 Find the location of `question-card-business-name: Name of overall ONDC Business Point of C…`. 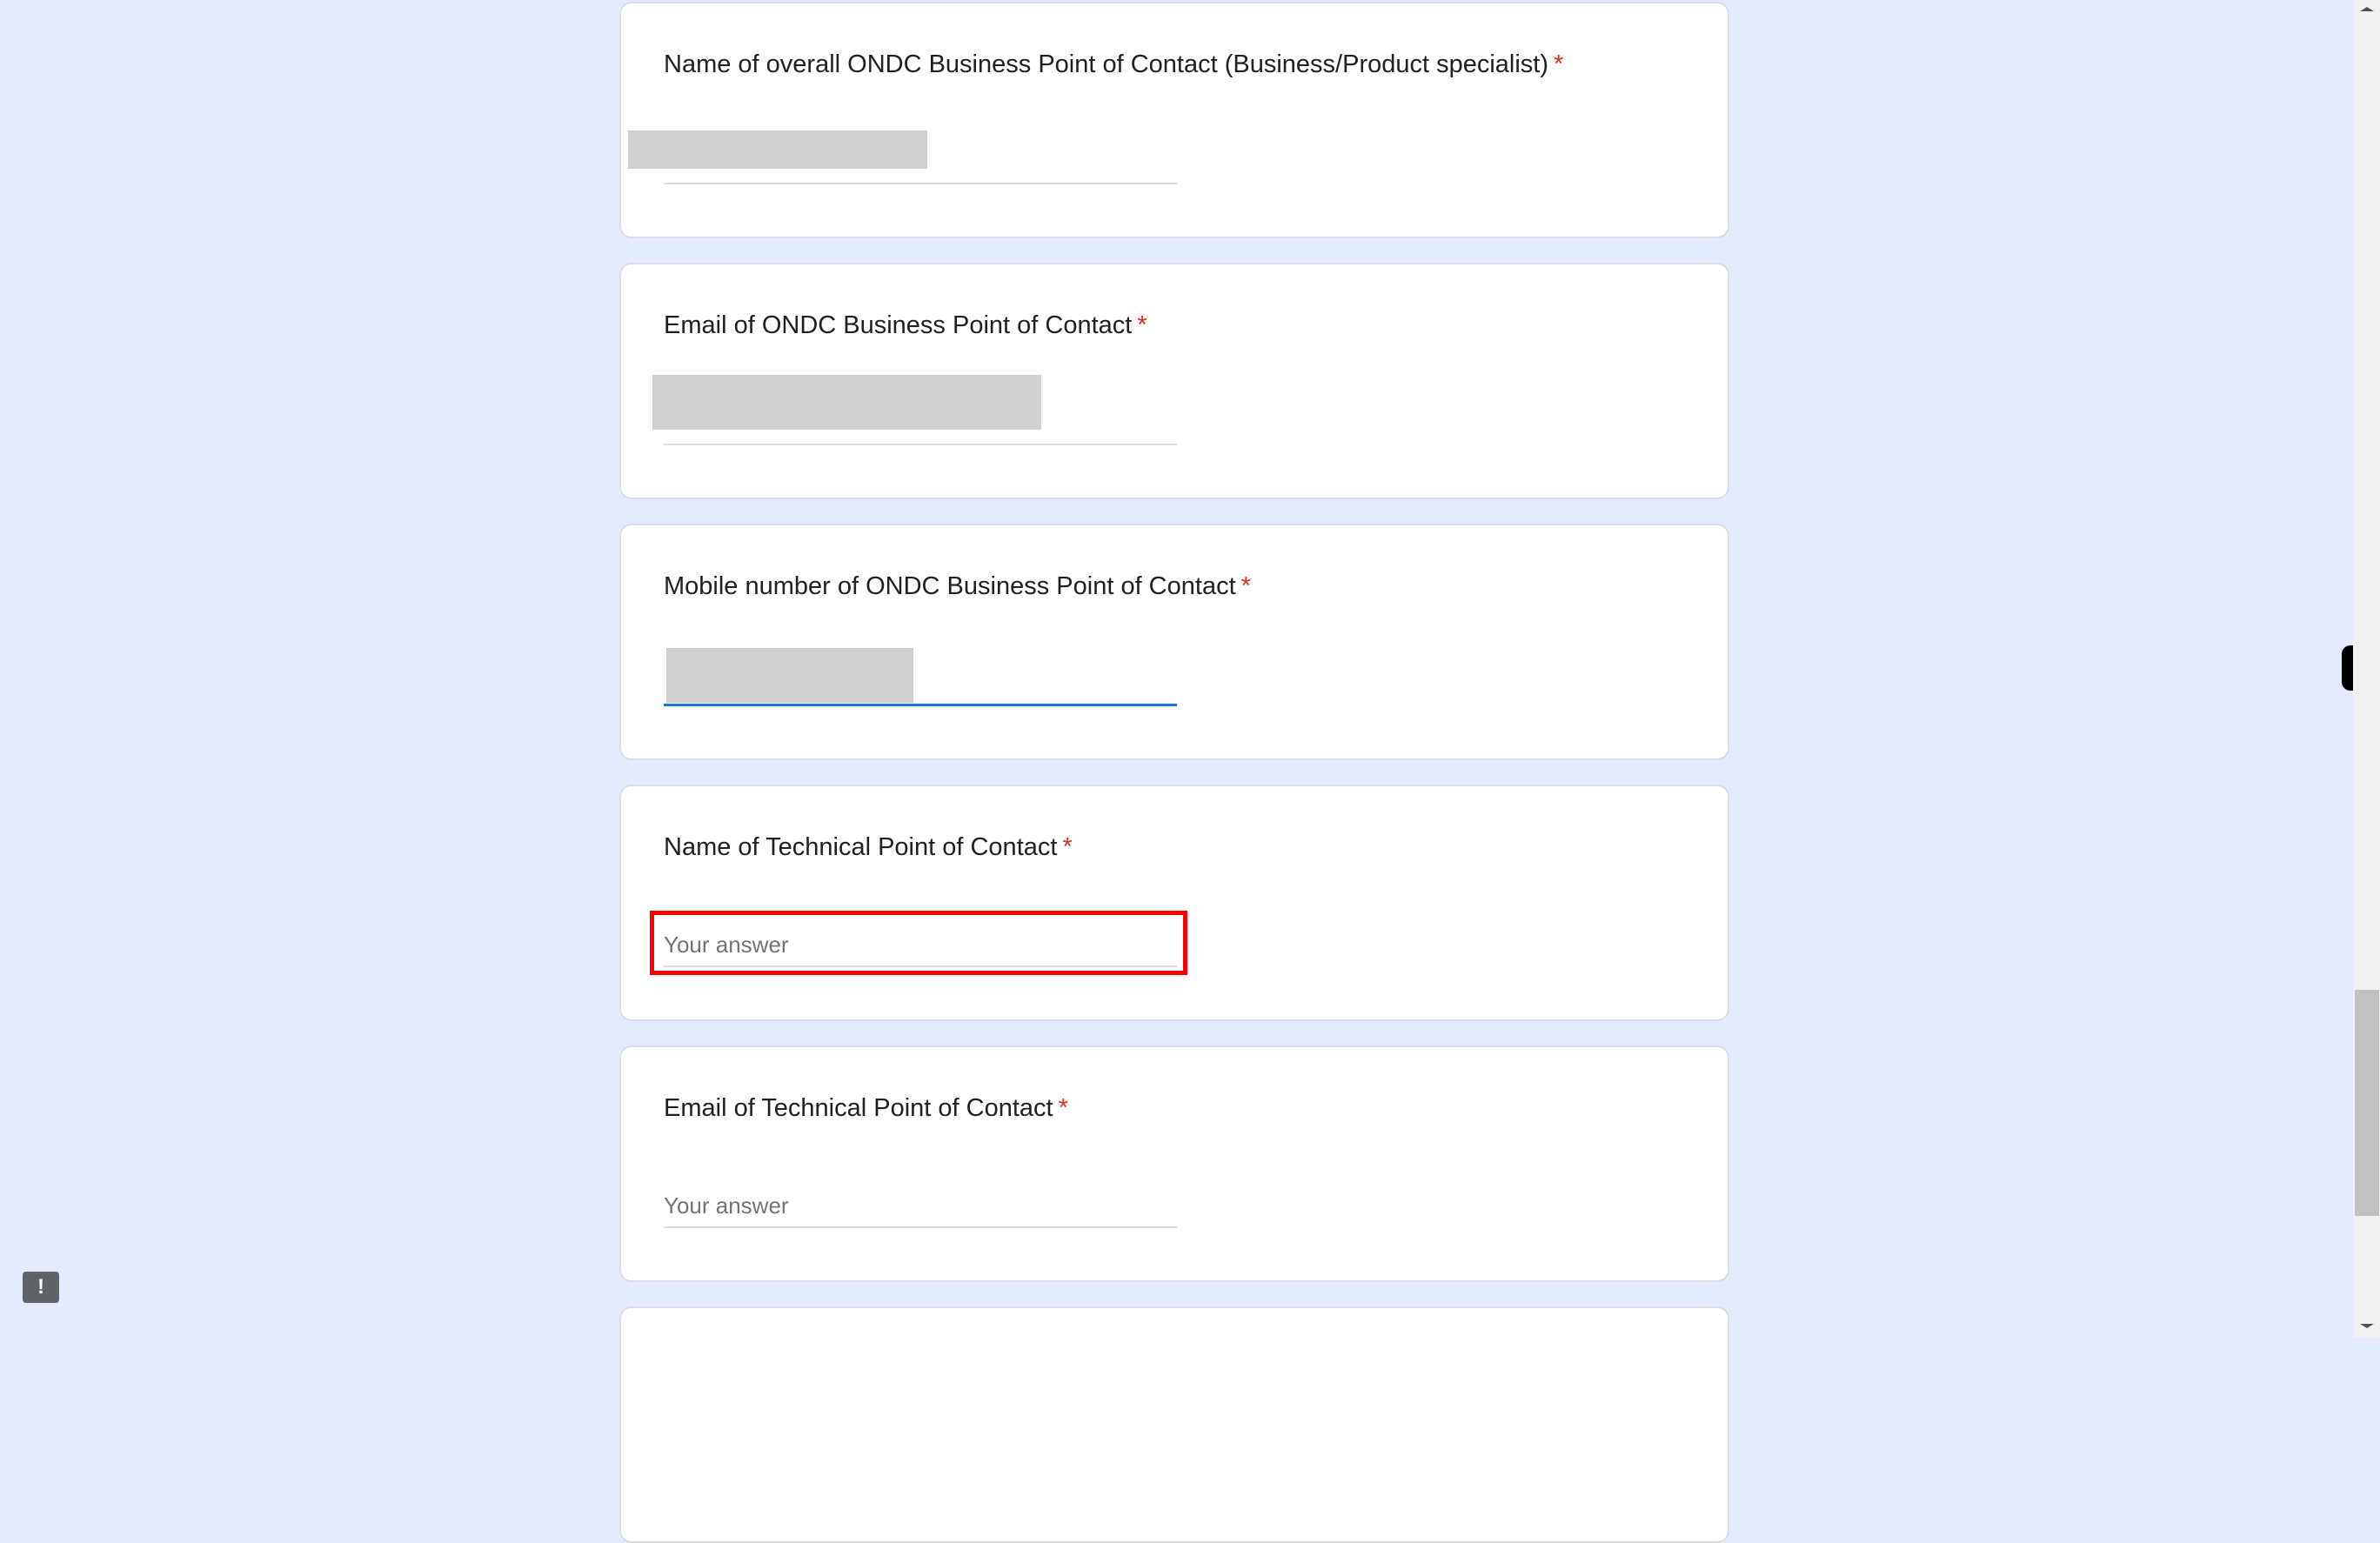

question-card-business-name: Name of overall ONDC Business Point of C… is located at coordinates (1174, 120).